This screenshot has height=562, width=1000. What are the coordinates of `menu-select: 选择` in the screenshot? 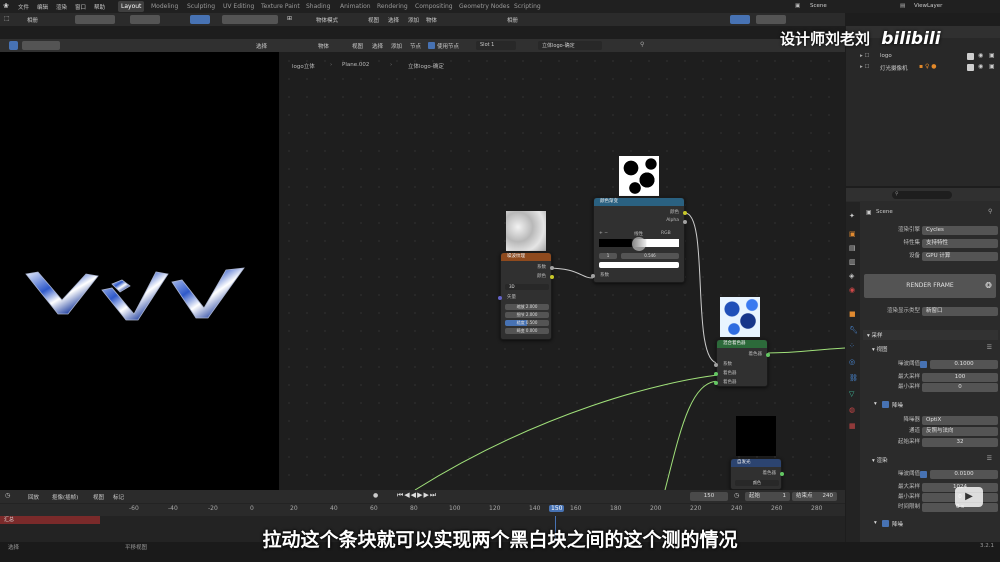 It's located at (393, 20).